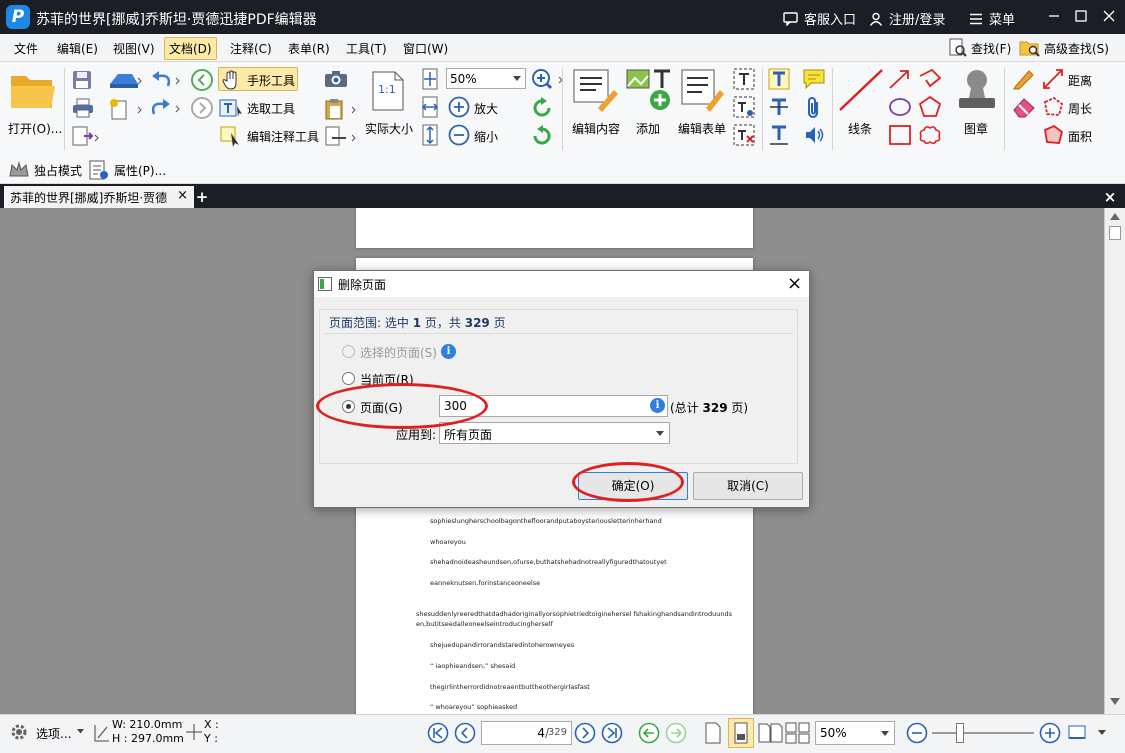 The height and width of the screenshot is (753, 1125). What do you see at coordinates (907, 18) in the screenshot?
I see `login-button: 注册/登录` at bounding box center [907, 18].